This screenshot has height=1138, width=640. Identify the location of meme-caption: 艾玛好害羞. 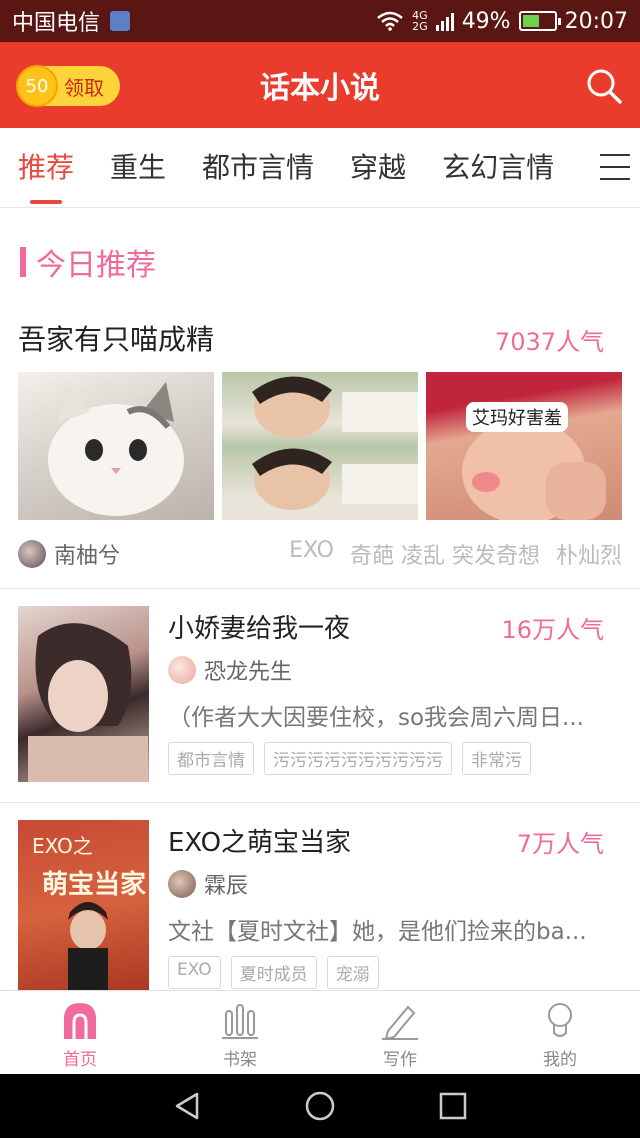
(517, 417).